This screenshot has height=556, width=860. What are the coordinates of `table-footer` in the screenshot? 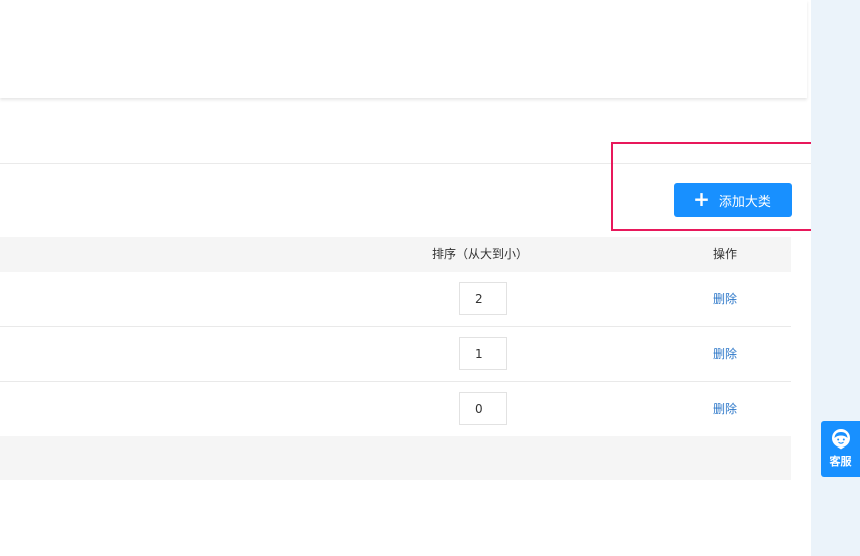 It's located at (395, 458).